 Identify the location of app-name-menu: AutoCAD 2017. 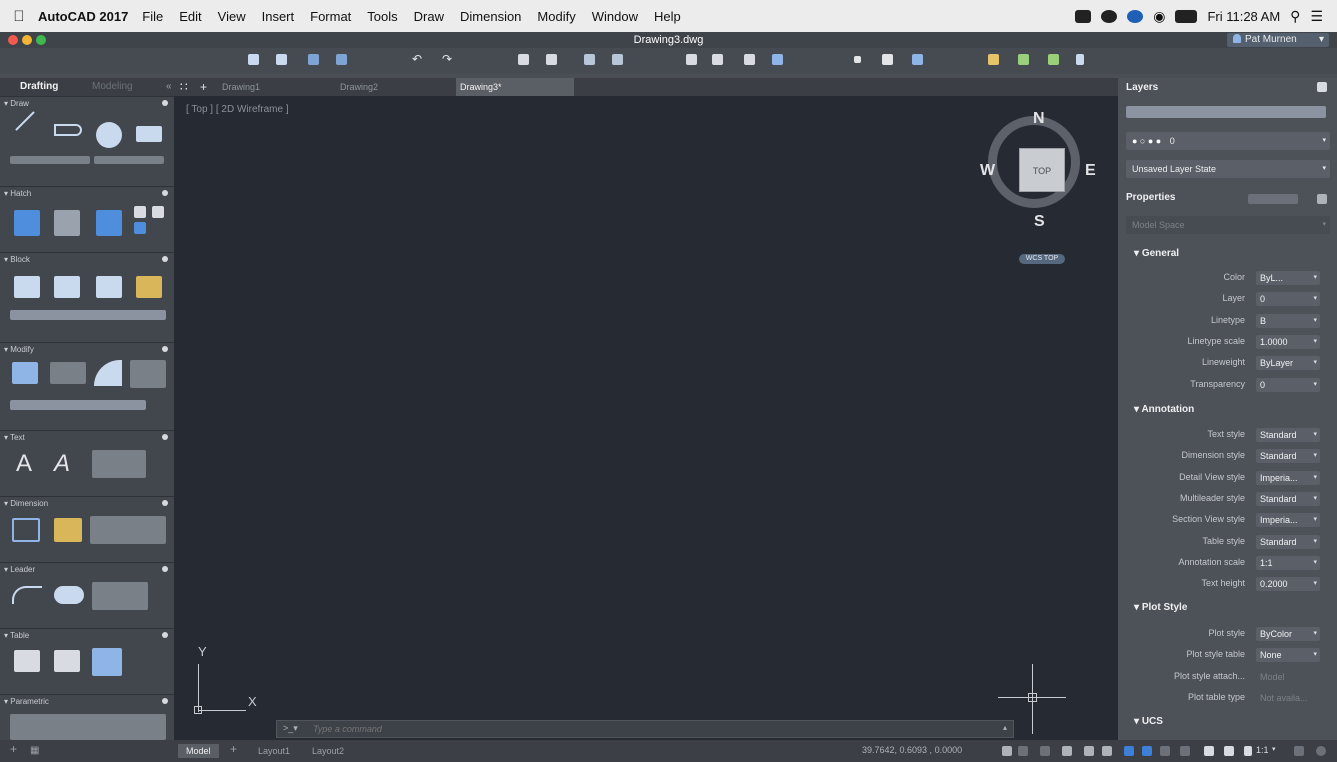
(83, 16).